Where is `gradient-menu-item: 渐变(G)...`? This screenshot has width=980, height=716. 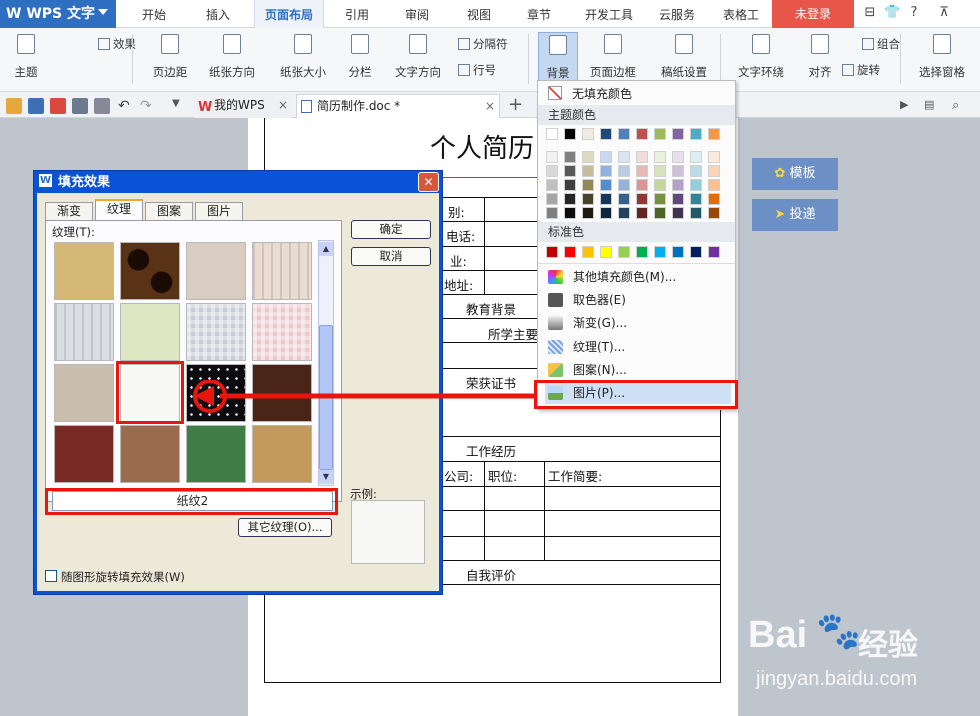 gradient-menu-item: 渐变(G)... is located at coordinates (638, 323).